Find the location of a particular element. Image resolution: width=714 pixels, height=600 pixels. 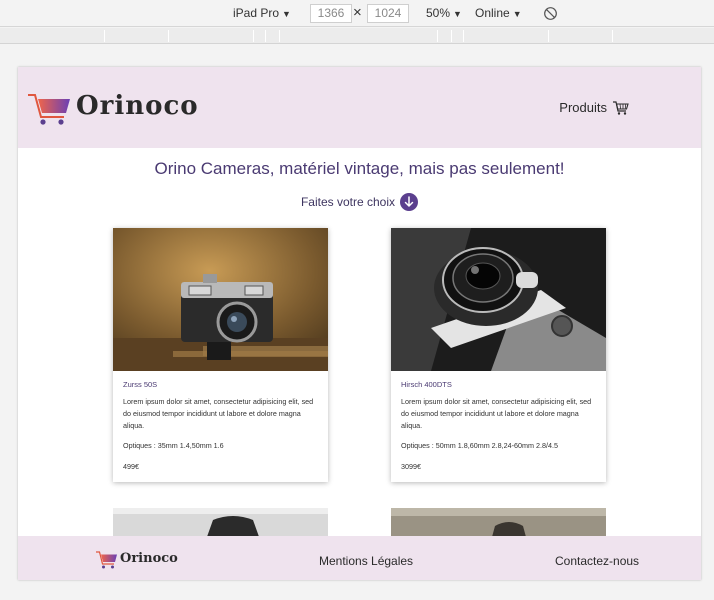

arrow-down-icon is located at coordinates (409, 202).